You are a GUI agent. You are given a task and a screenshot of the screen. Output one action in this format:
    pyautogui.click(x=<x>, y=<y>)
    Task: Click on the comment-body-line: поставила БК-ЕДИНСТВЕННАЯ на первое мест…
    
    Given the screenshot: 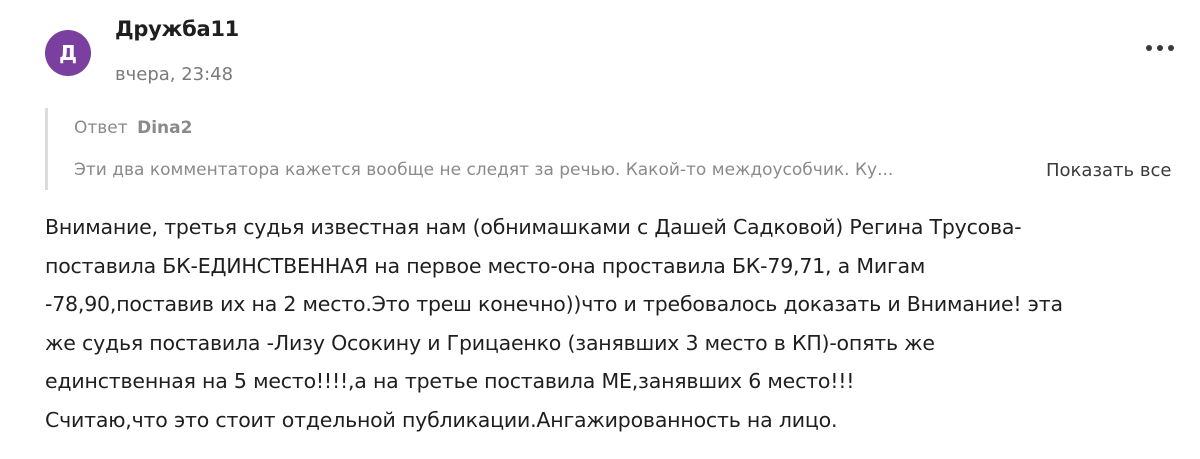 What is the action you would take?
    pyautogui.click(x=485, y=265)
    